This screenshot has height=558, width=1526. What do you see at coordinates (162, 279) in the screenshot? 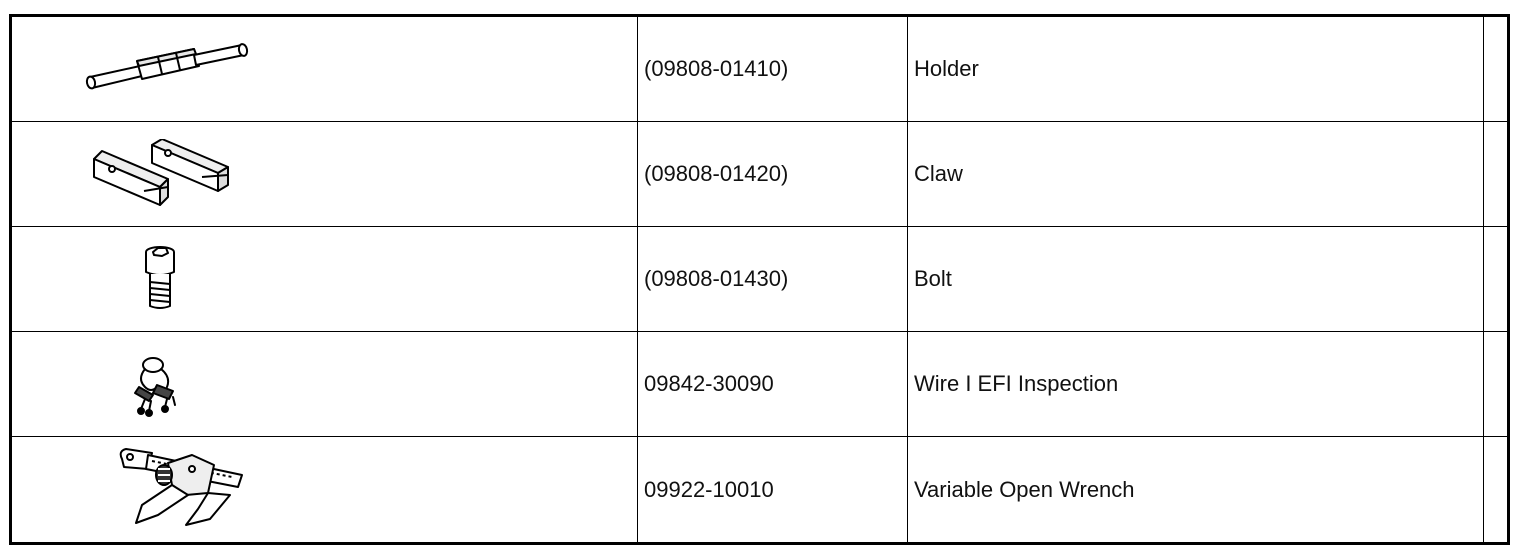
I see `bolt-icon` at bounding box center [162, 279].